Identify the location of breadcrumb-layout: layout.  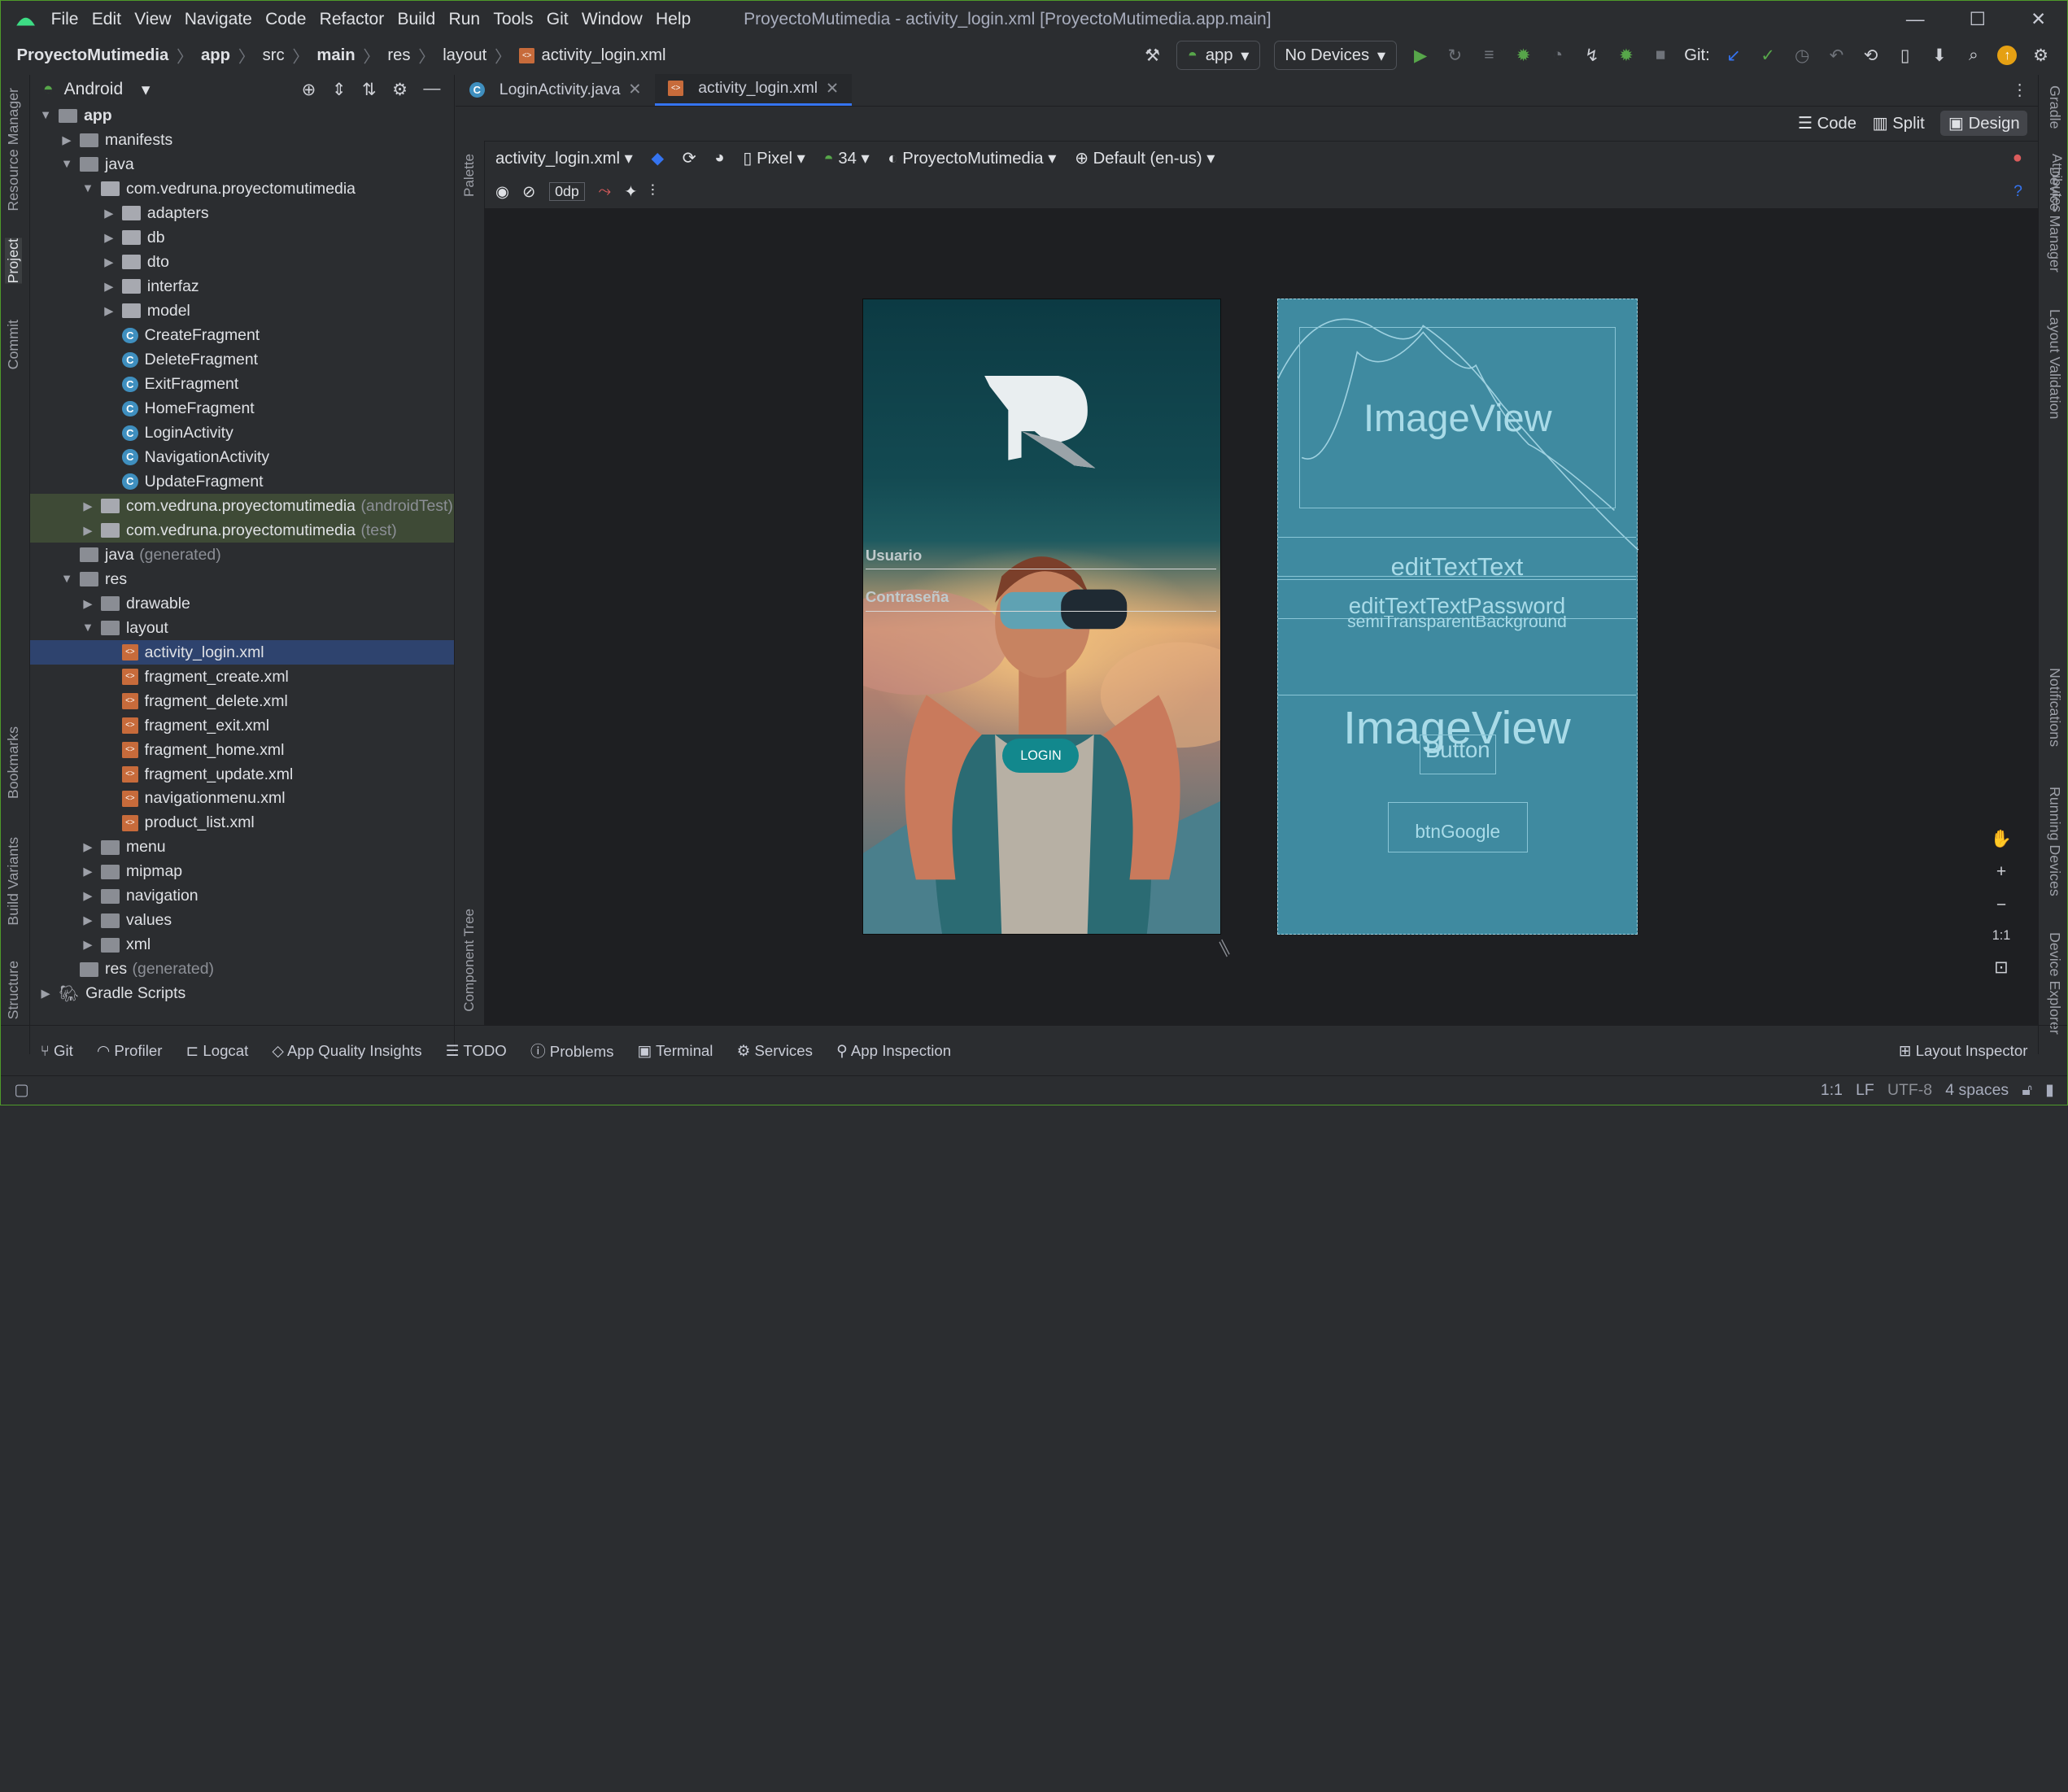
(464, 55).